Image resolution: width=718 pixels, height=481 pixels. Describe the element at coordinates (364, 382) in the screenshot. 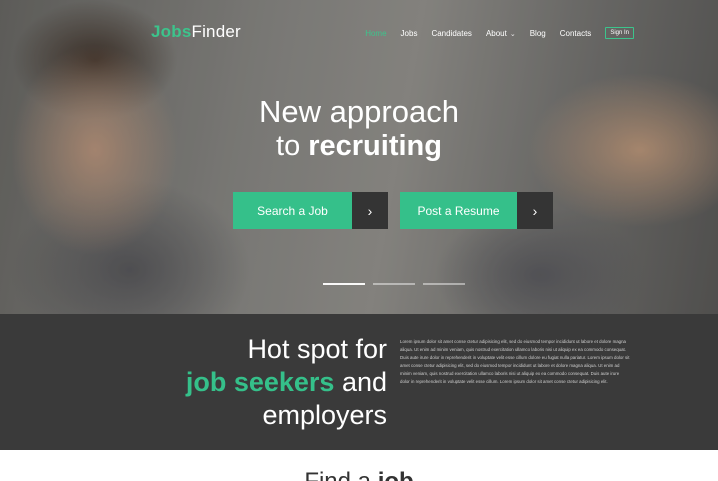

I see `band-title-and: and` at that location.